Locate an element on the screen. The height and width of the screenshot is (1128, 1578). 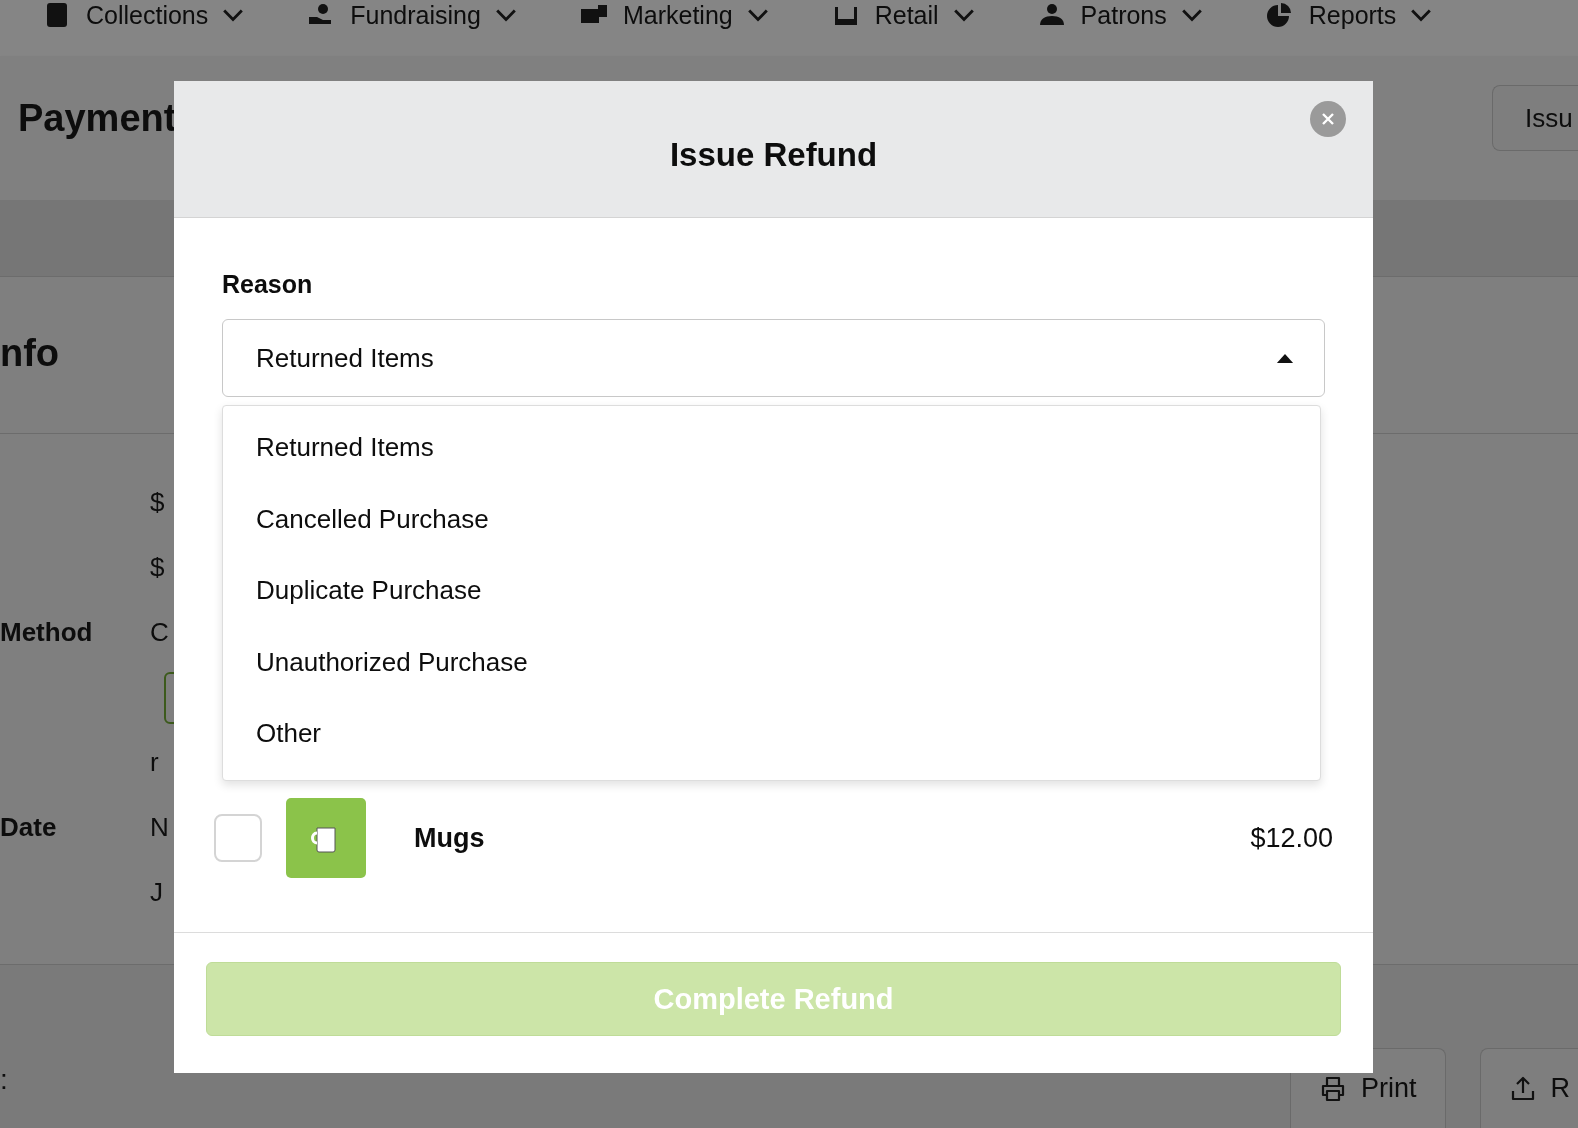
footer-label: : is located at coordinates (4, 1080).